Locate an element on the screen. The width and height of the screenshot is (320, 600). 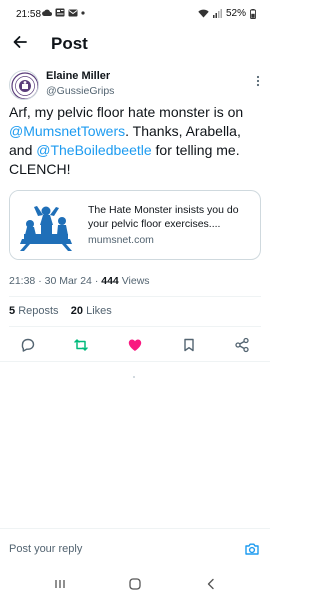
mail-icon is located at coordinates (73, 12).